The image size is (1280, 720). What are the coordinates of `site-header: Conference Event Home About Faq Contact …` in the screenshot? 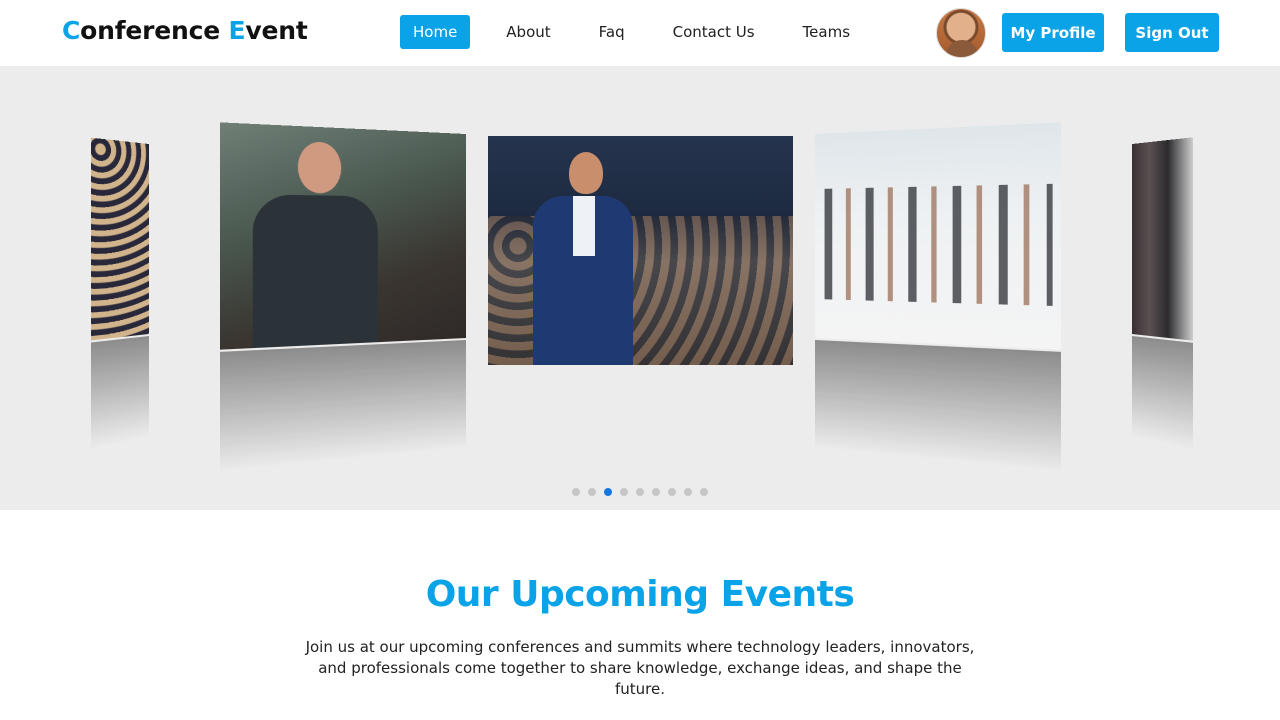 It's located at (640, 33).